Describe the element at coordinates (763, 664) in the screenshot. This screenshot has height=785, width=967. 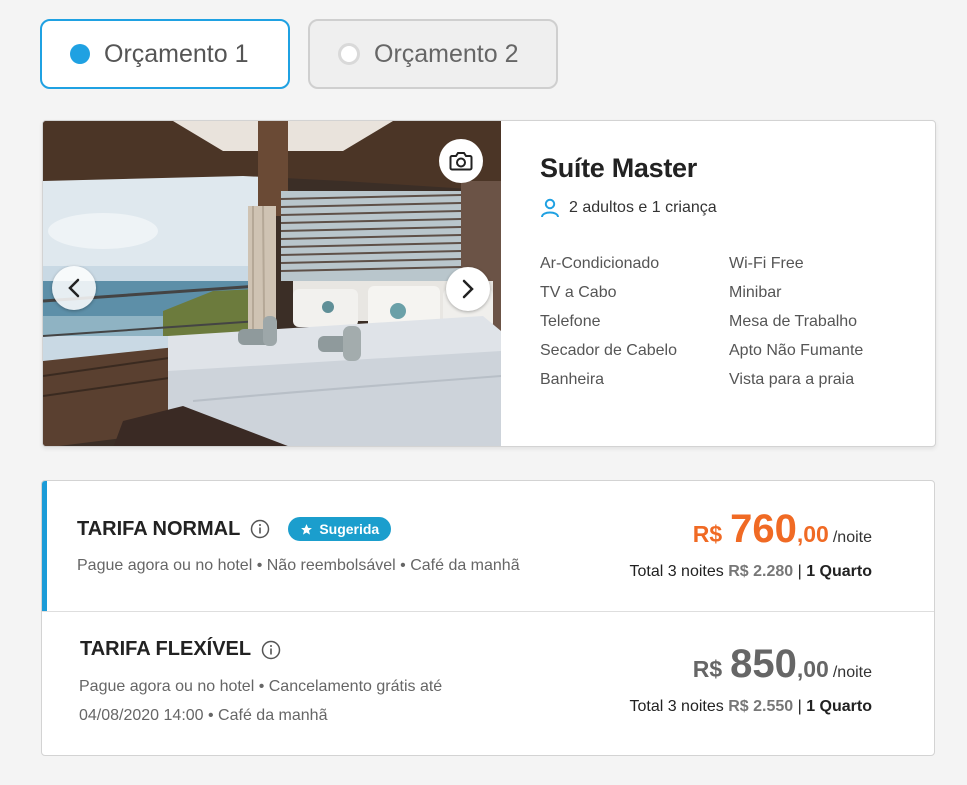
I see `price-integer: 850` at that location.